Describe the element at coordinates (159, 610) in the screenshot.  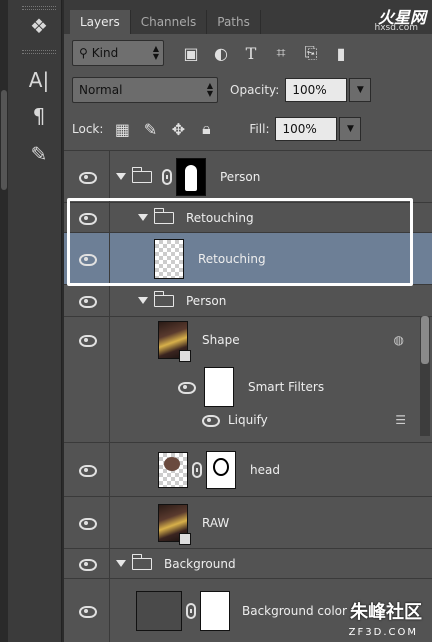
I see `fill-layer-thumbnail` at that location.